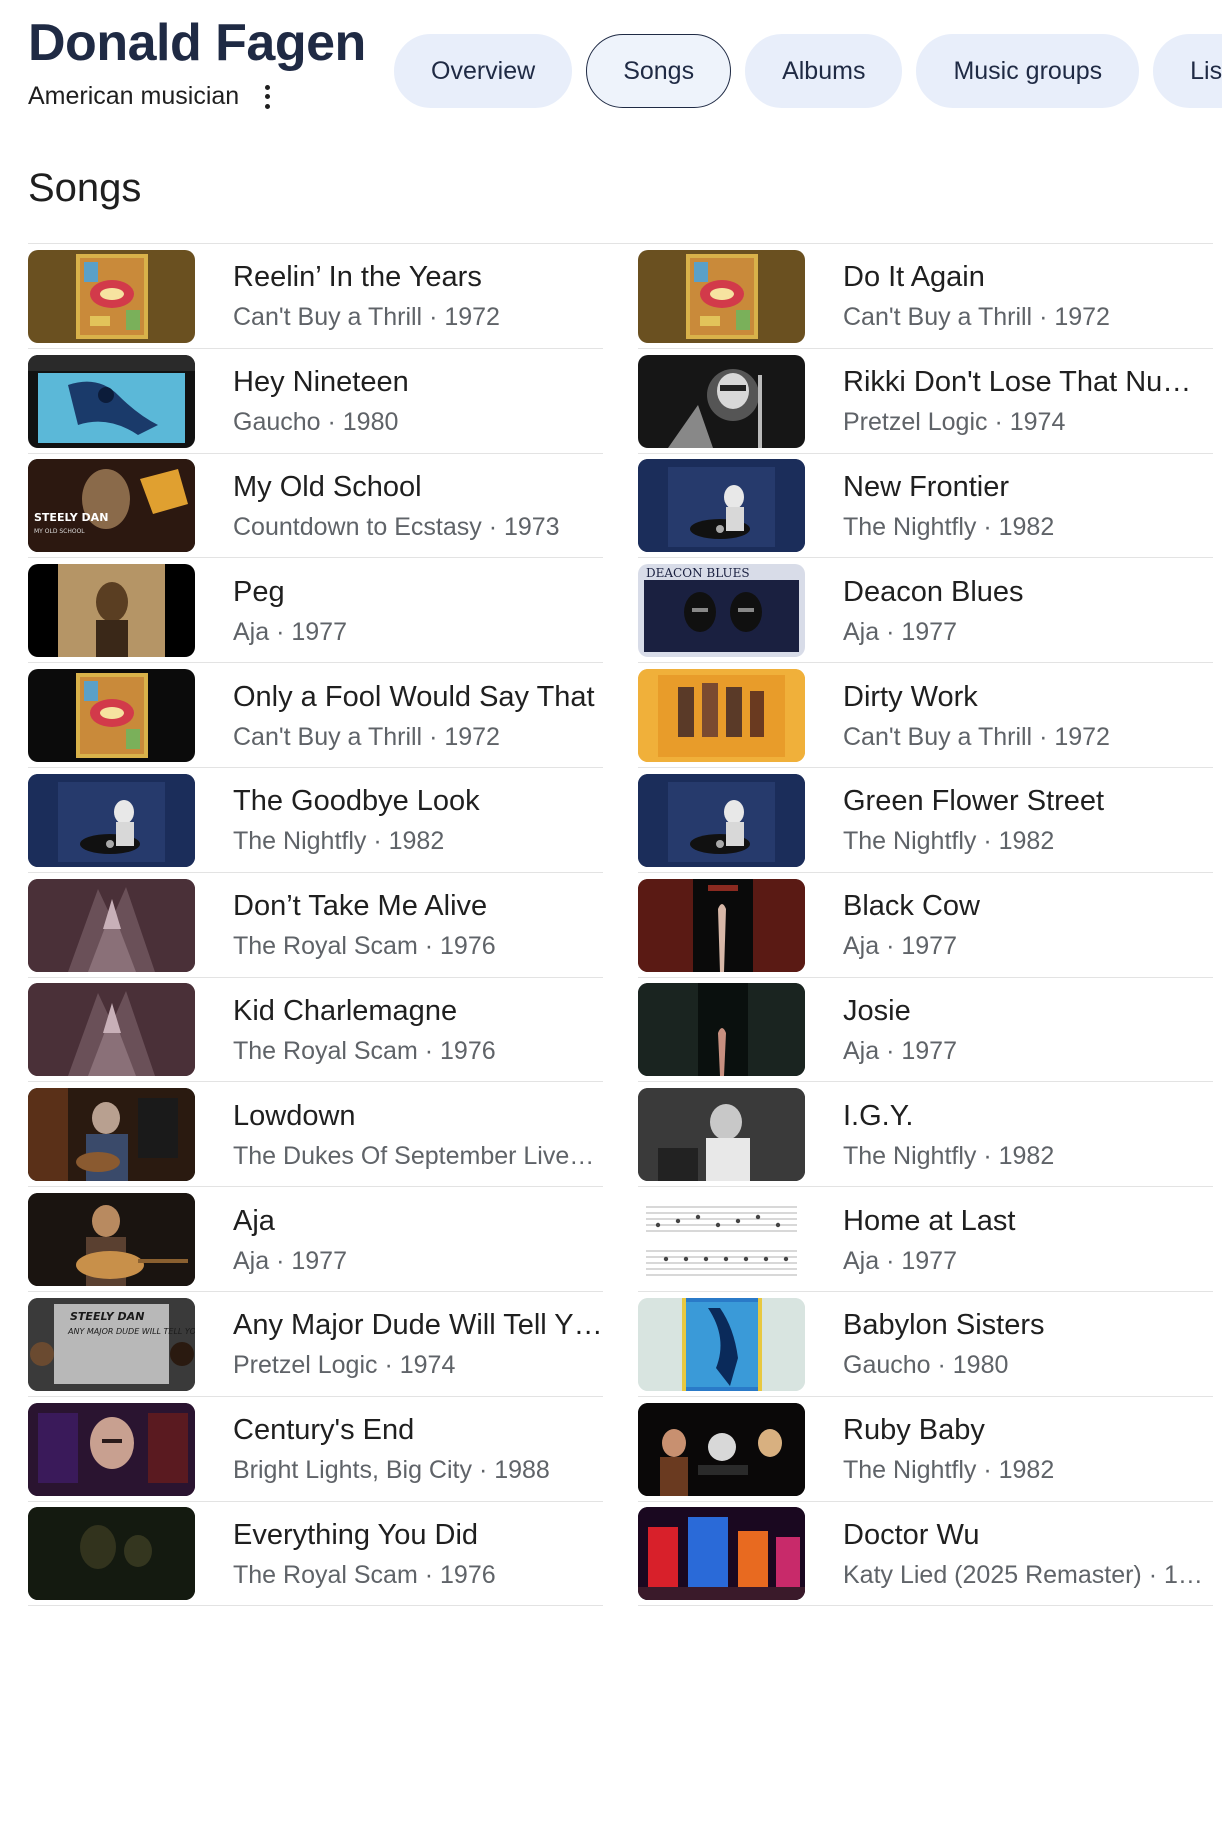 The width and height of the screenshot is (1222, 1840). Describe the element at coordinates (824, 71) in the screenshot. I see `tab-albums: Albums` at that location.